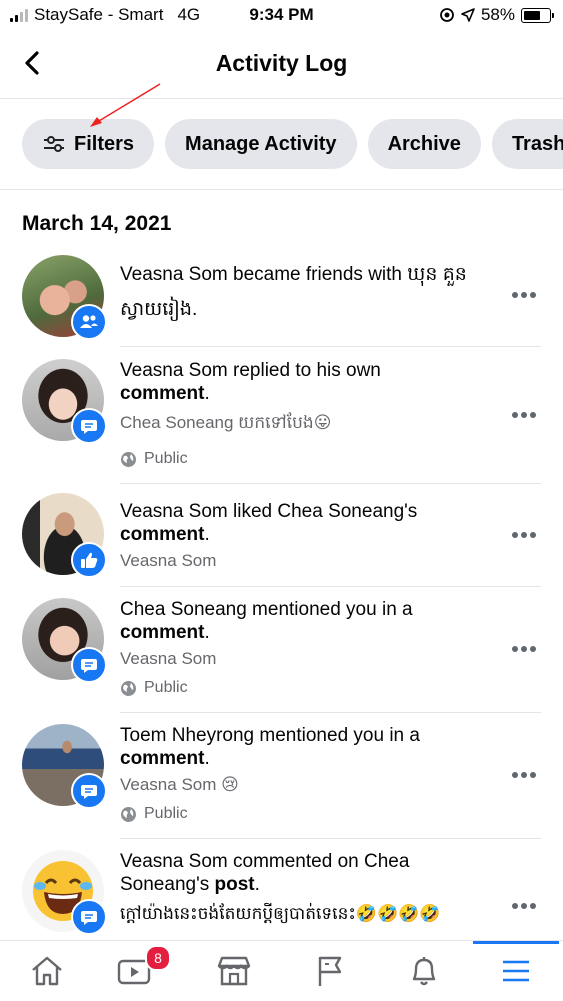 The width and height of the screenshot is (563, 1001). What do you see at coordinates (516, 942) in the screenshot?
I see `active-tab-indicator` at bounding box center [516, 942].